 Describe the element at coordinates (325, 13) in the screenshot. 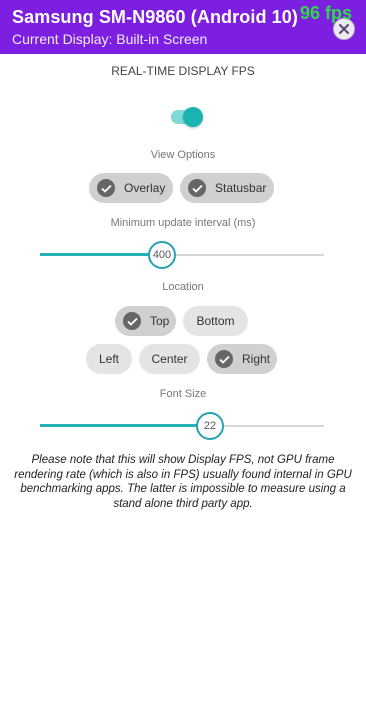

I see `fps-counter-overlay: 96 fps` at that location.